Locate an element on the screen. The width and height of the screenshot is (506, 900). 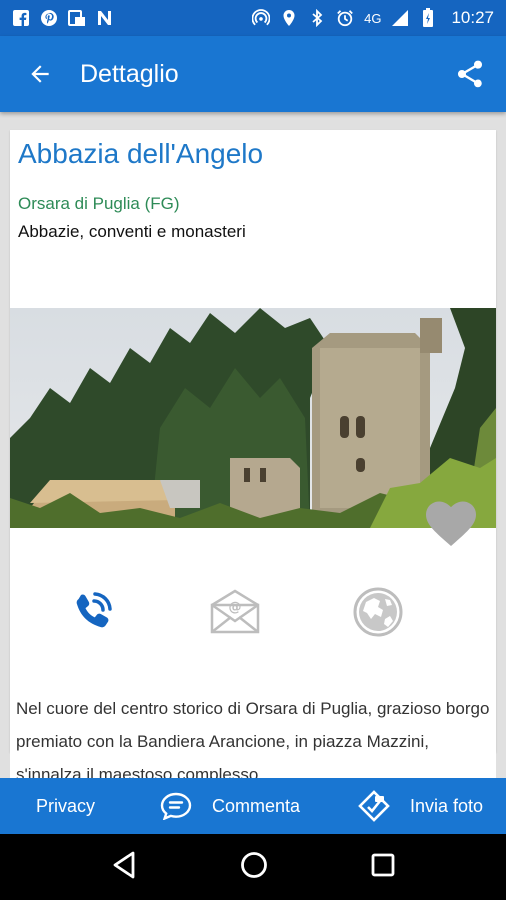
privacy-label: Privacy is located at coordinates (66, 805).